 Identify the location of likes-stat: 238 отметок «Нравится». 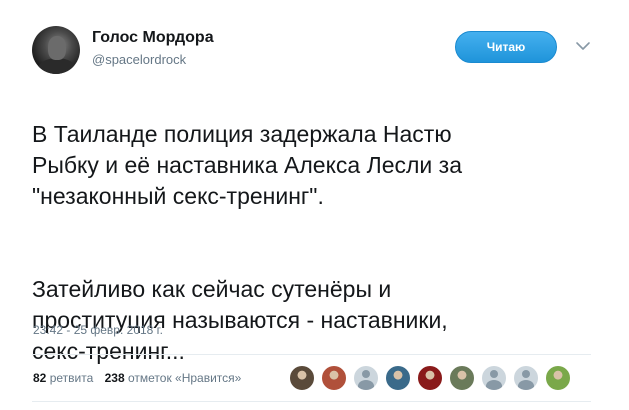
(173, 378).